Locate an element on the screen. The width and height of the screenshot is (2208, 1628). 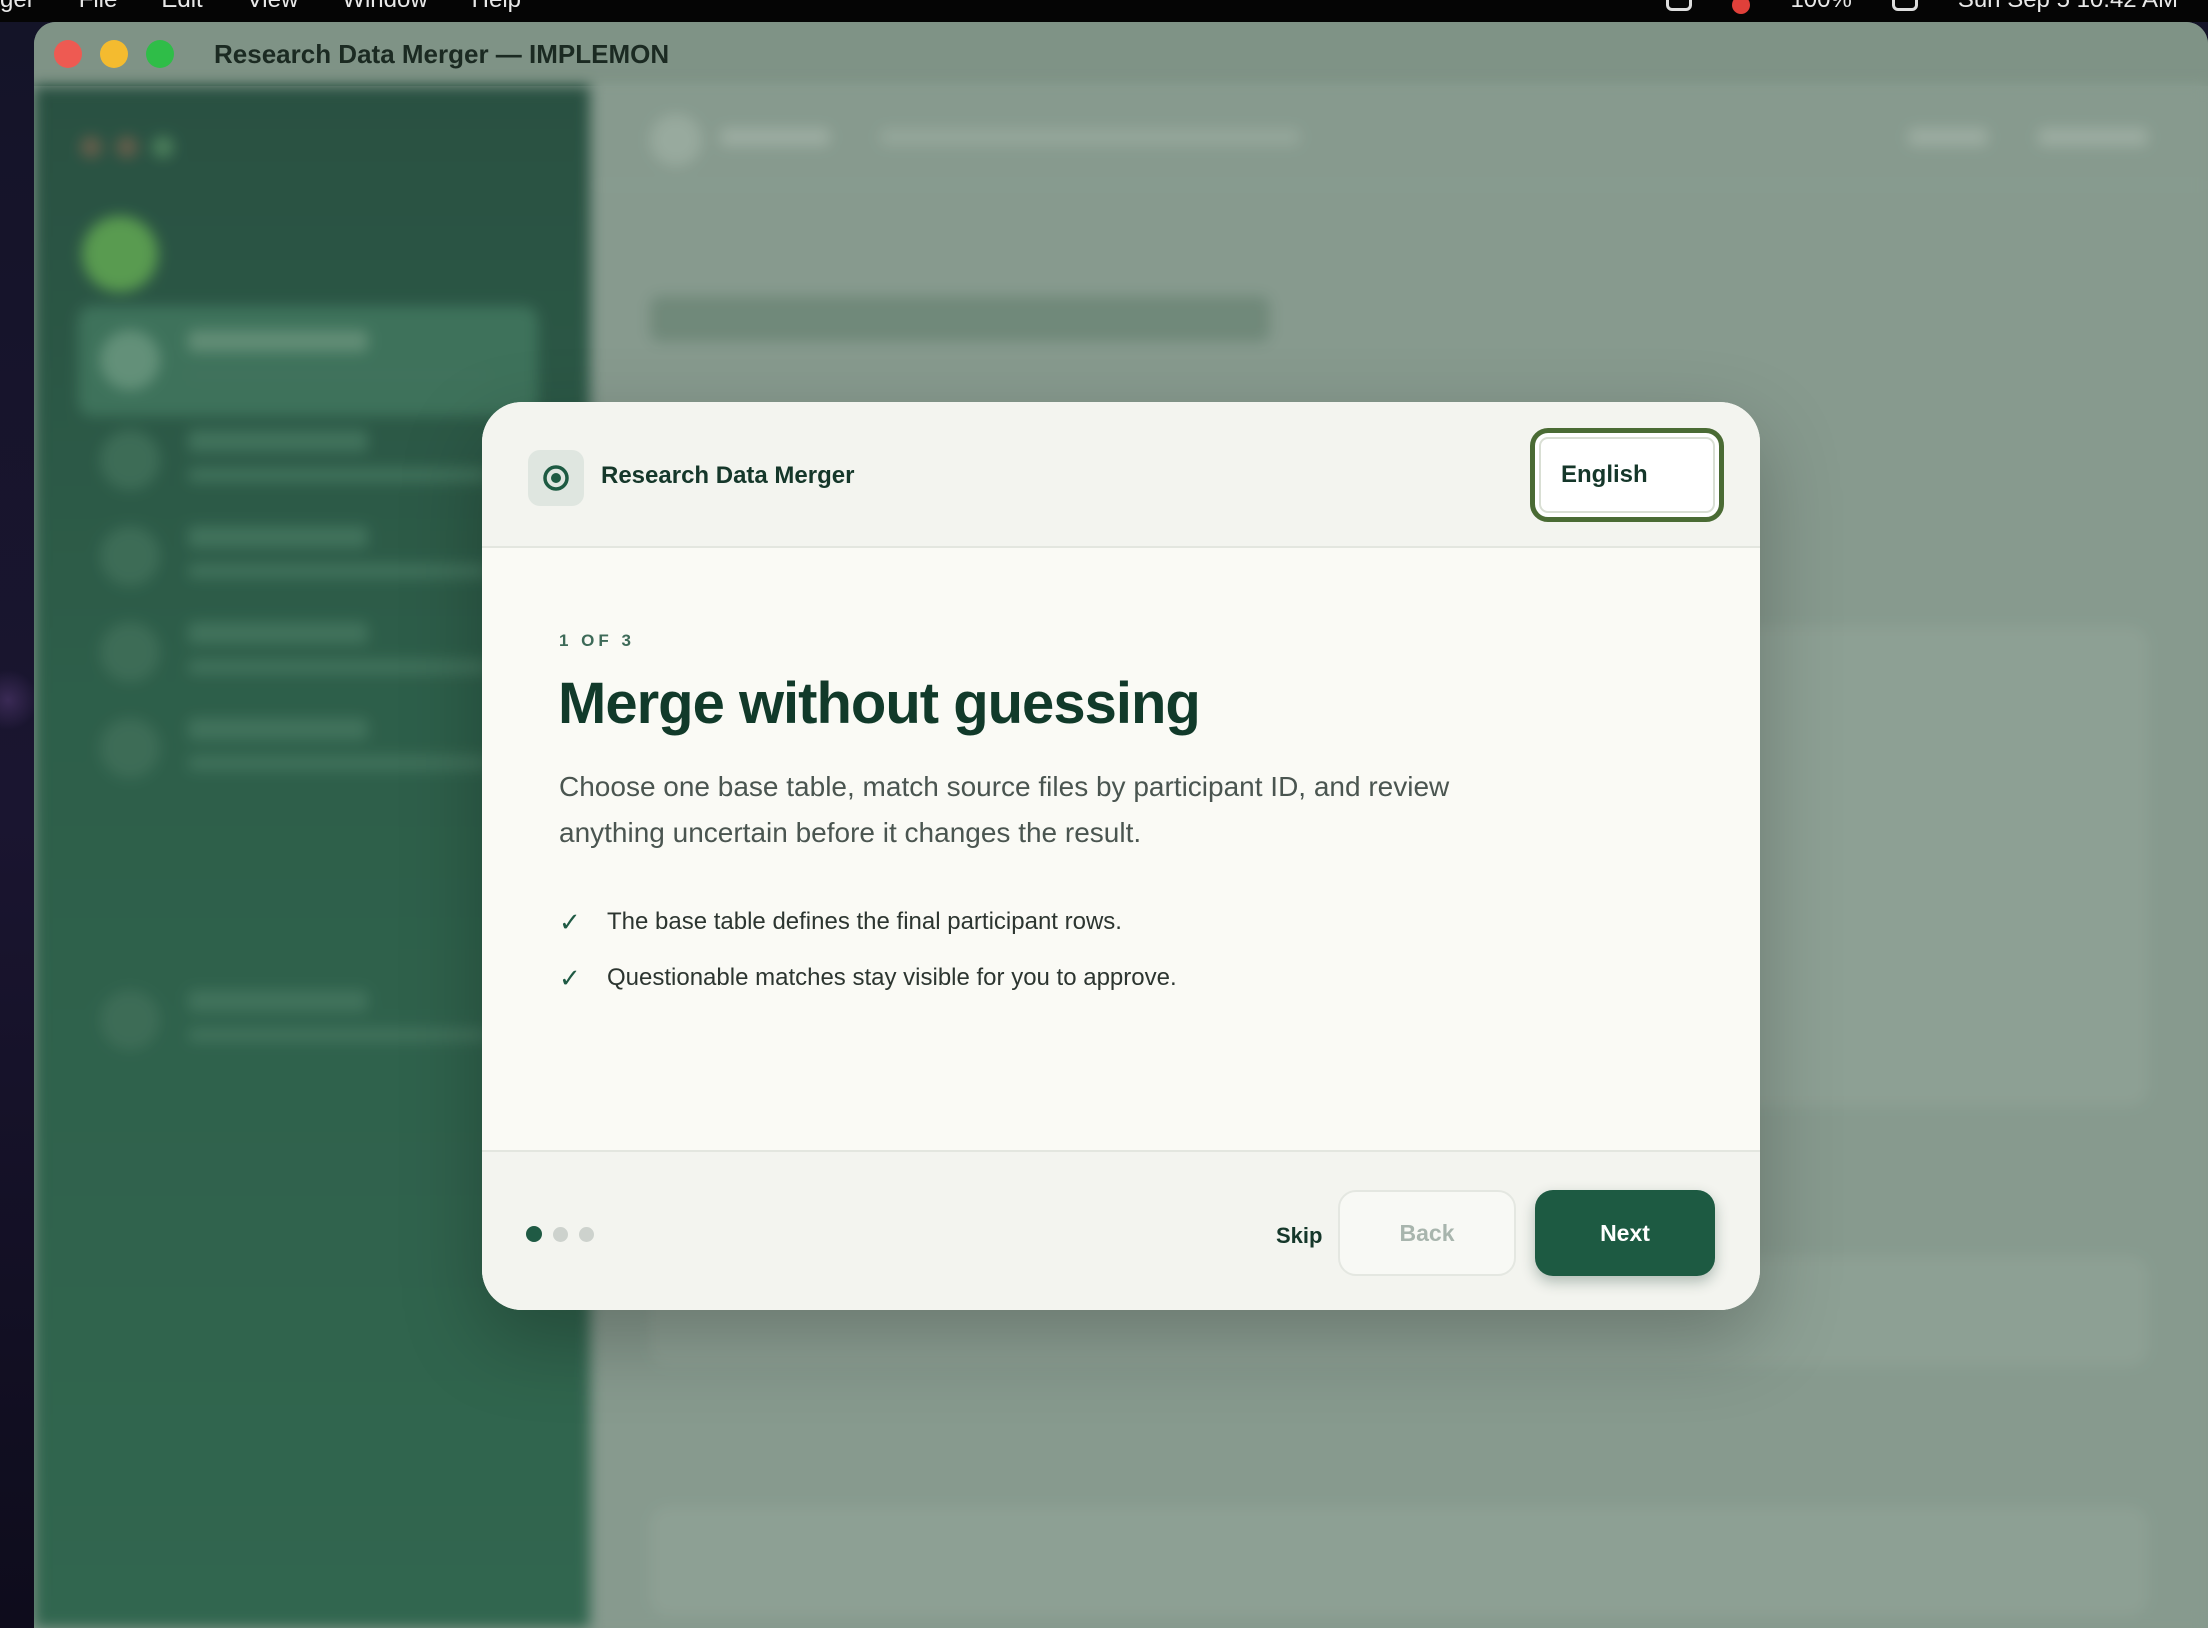
window-controls is located at coordinates (114, 54).